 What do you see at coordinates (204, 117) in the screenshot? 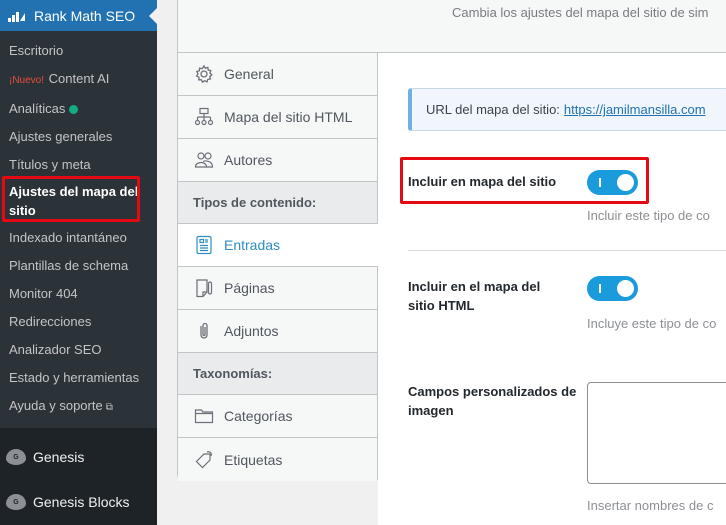
I see `sitemap-icon` at bounding box center [204, 117].